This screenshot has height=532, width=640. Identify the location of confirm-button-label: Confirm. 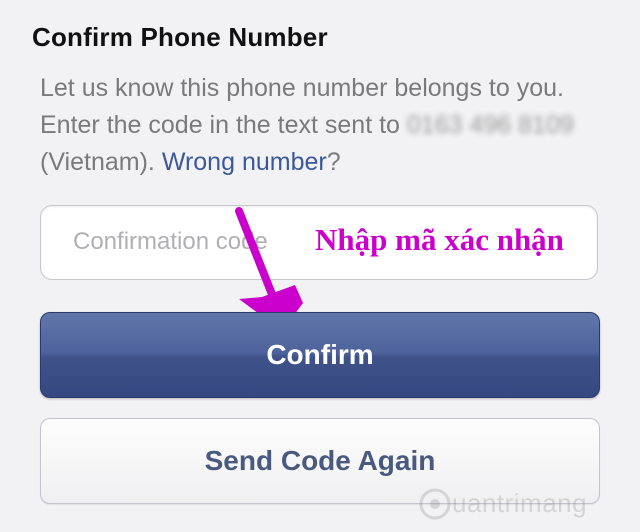
(320, 354).